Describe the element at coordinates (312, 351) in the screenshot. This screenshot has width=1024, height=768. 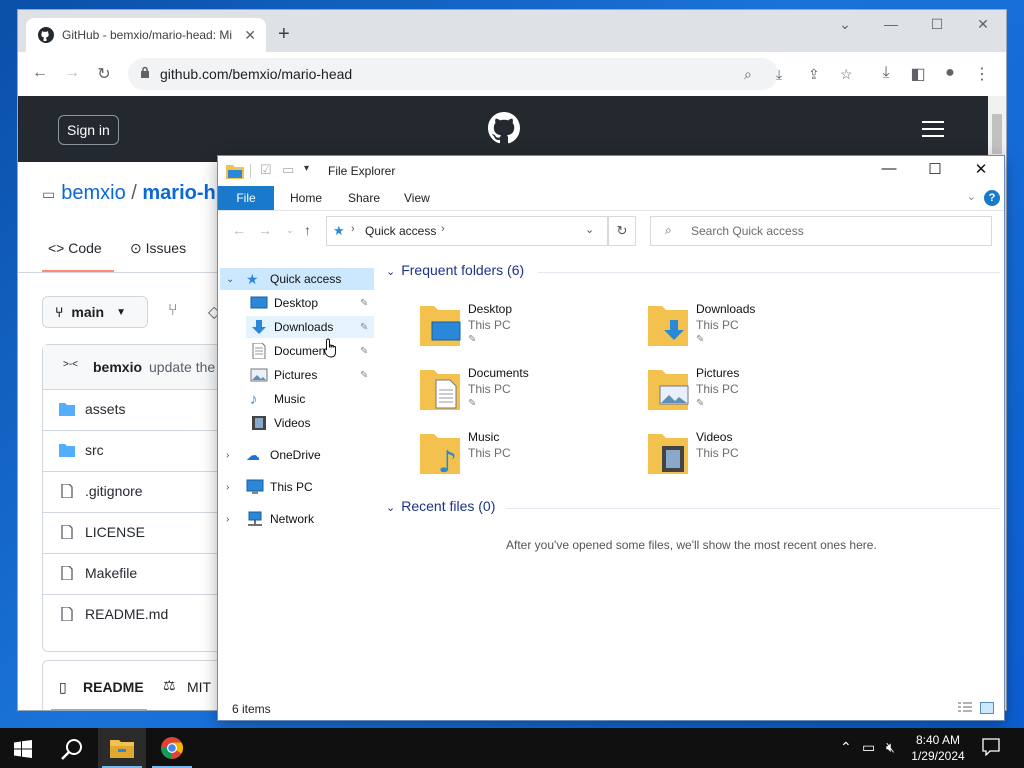
I see `nav-item-documents: Documen ✎` at that location.